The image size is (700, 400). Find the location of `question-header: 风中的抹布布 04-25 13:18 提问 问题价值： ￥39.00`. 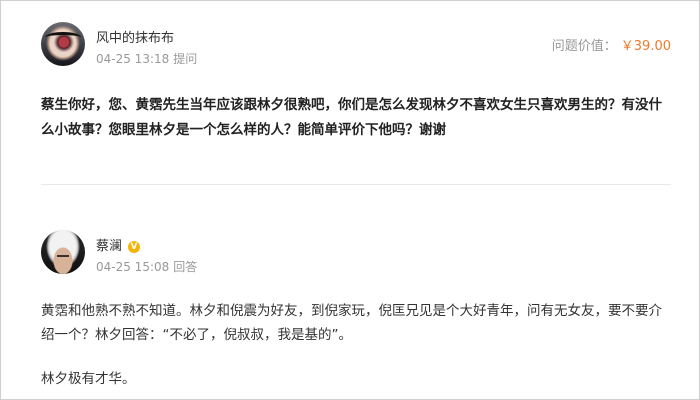

question-header: 风中的抹布布 04-25 13:18 提问 问题价值： ￥39.00 is located at coordinates (356, 47).